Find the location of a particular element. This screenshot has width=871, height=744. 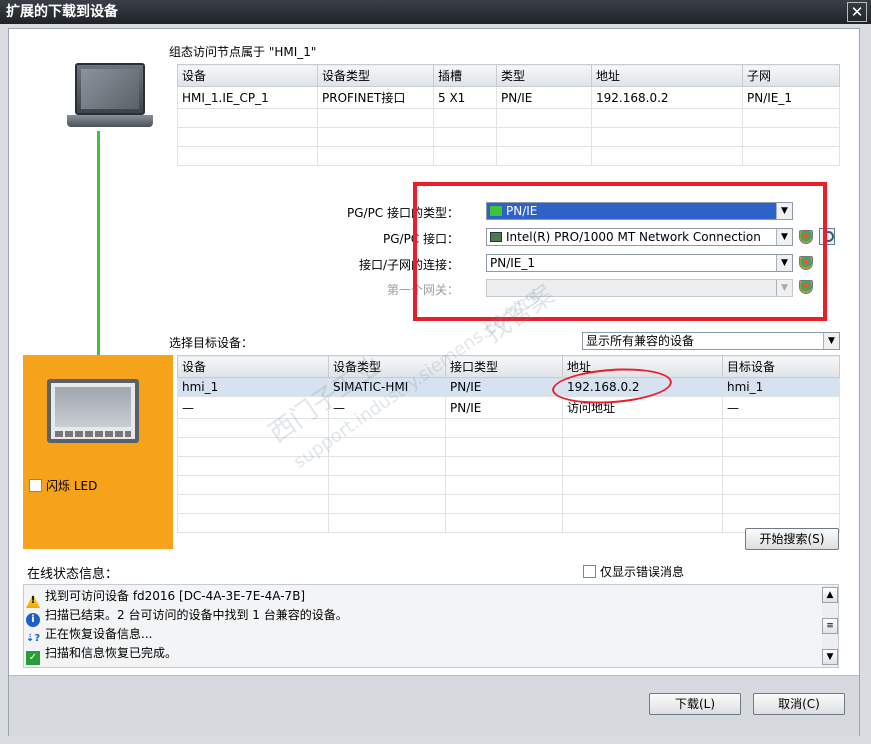

cancel-button: 取消(C) is located at coordinates (799, 704).